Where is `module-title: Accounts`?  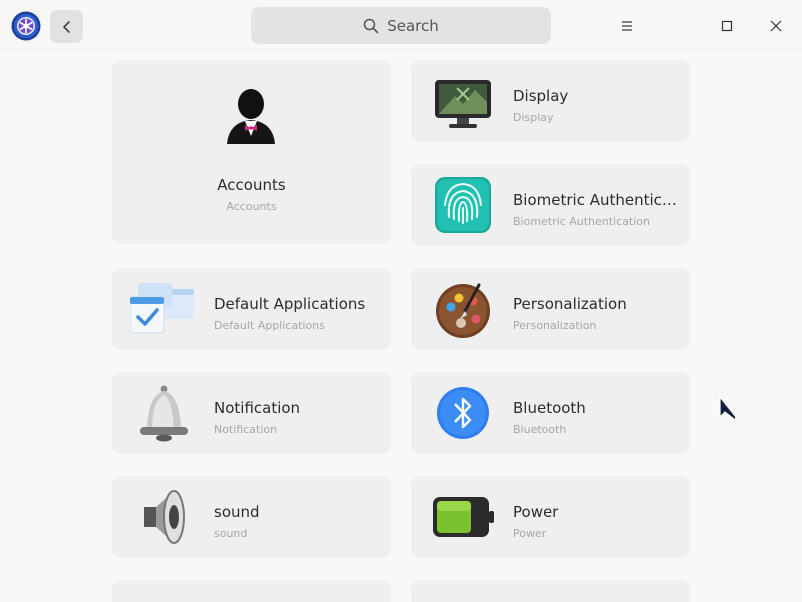 module-title: Accounts is located at coordinates (251, 185).